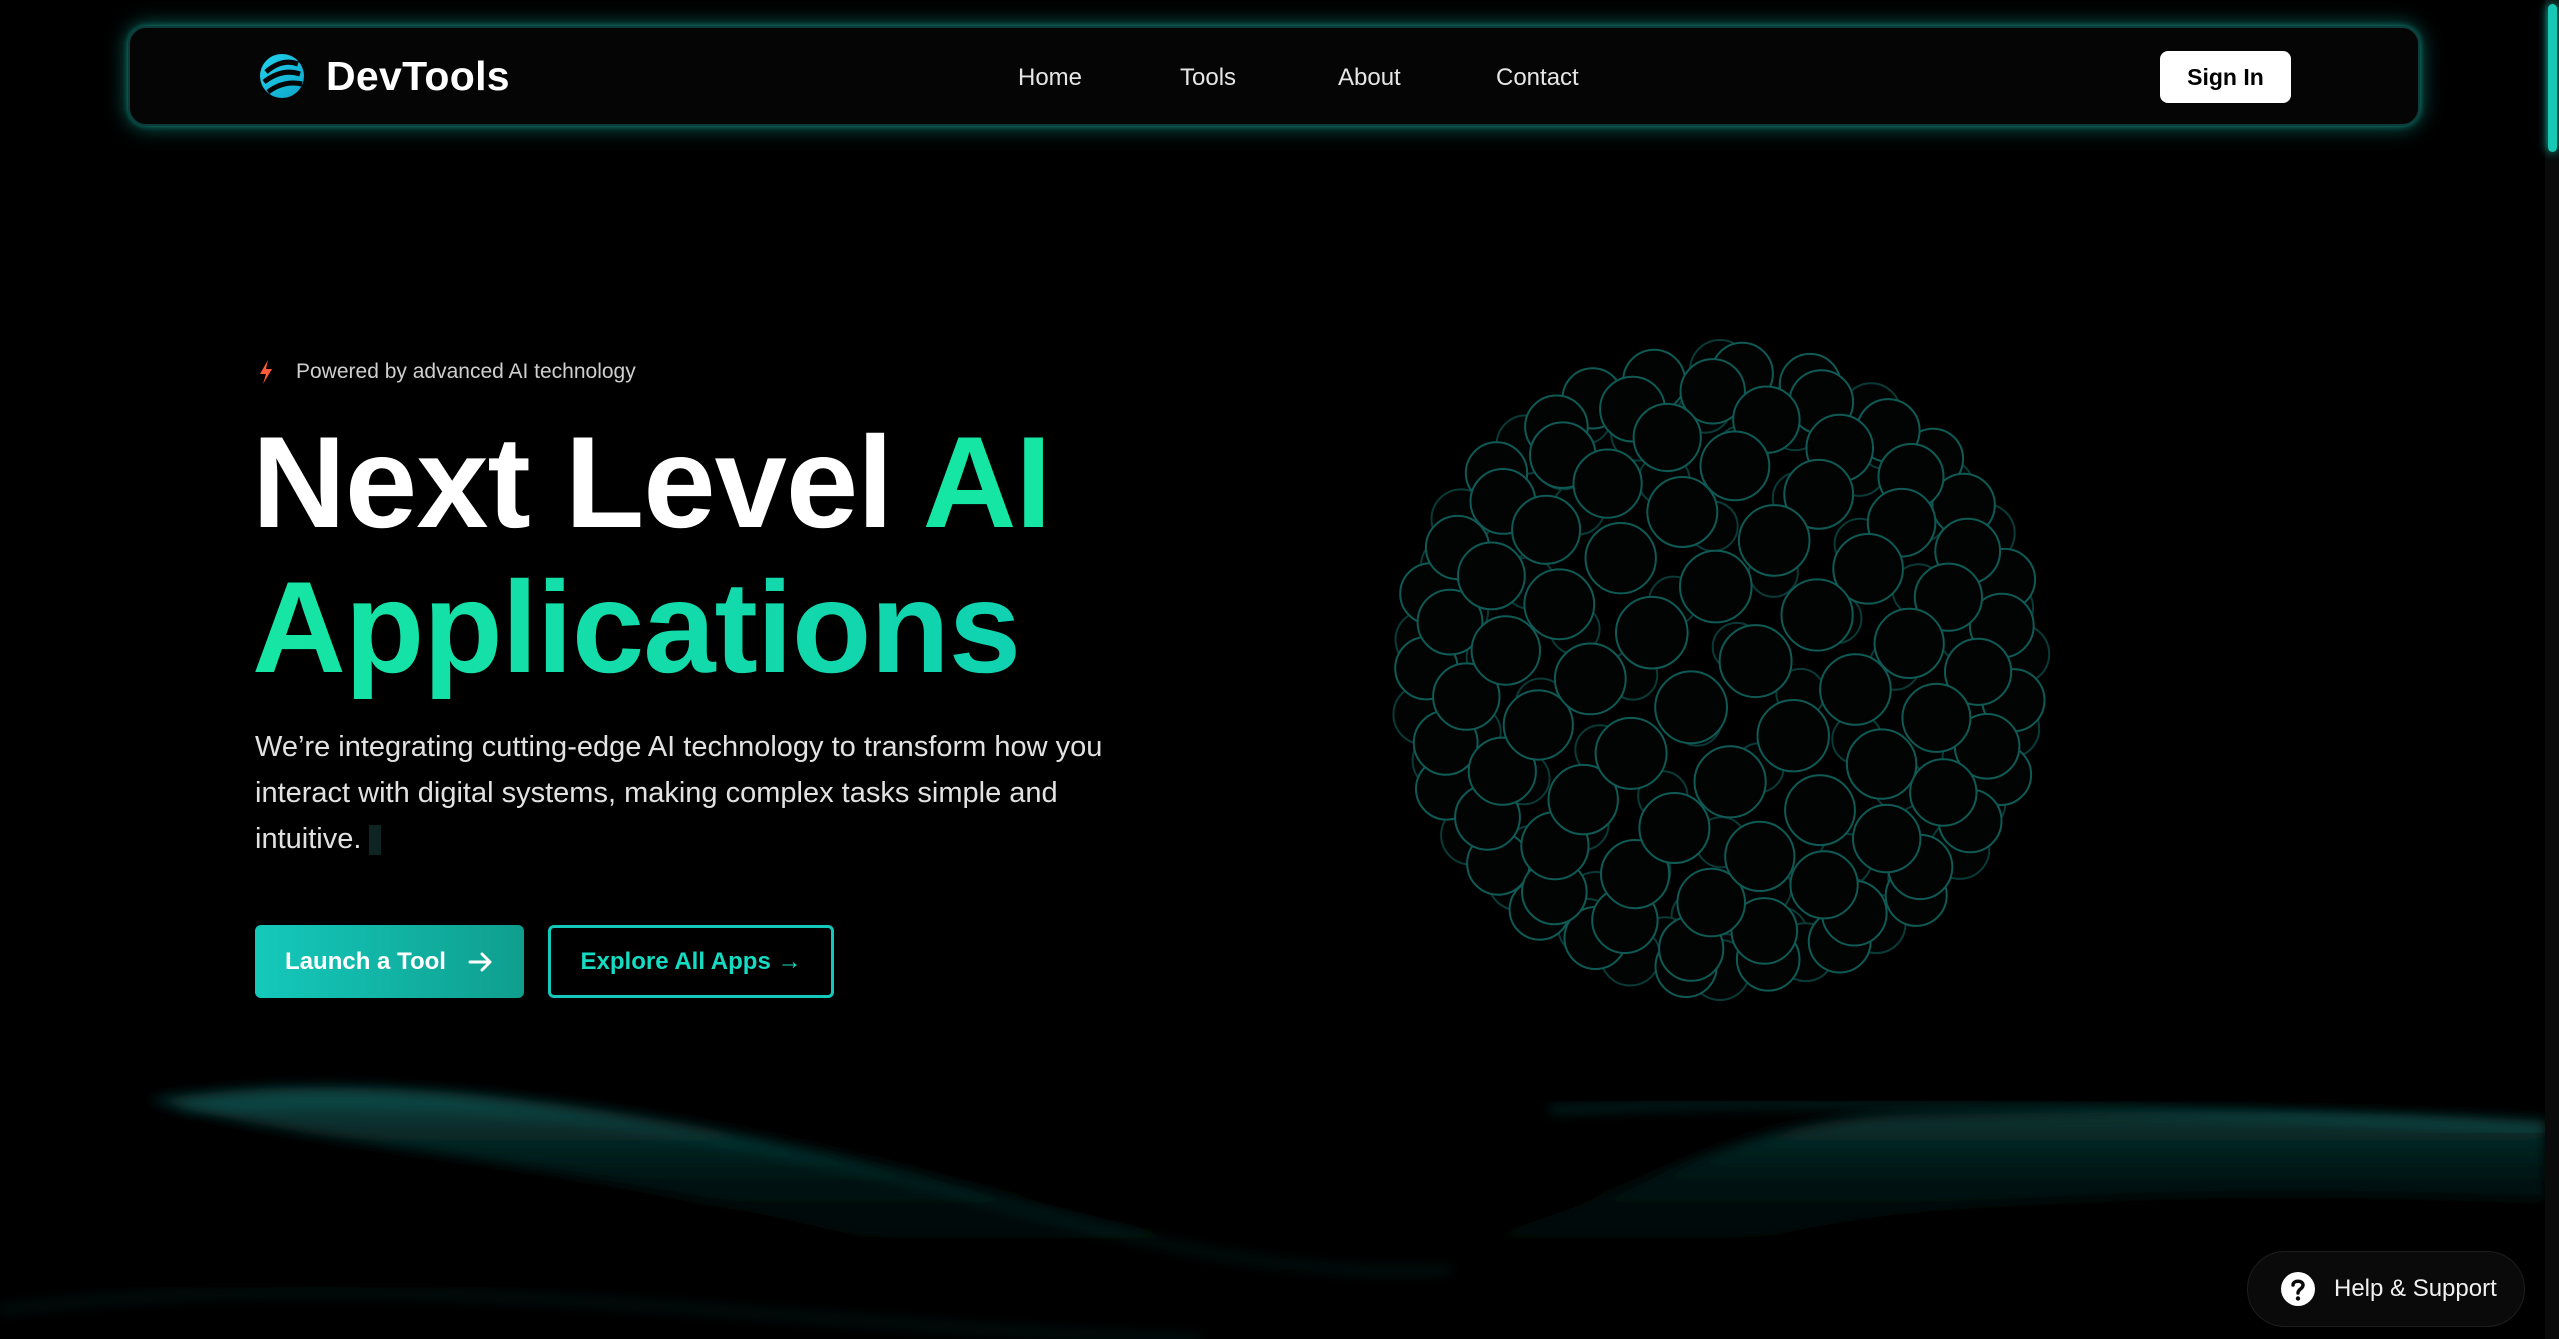  I want to click on brand-name: DevTools, so click(418, 75).